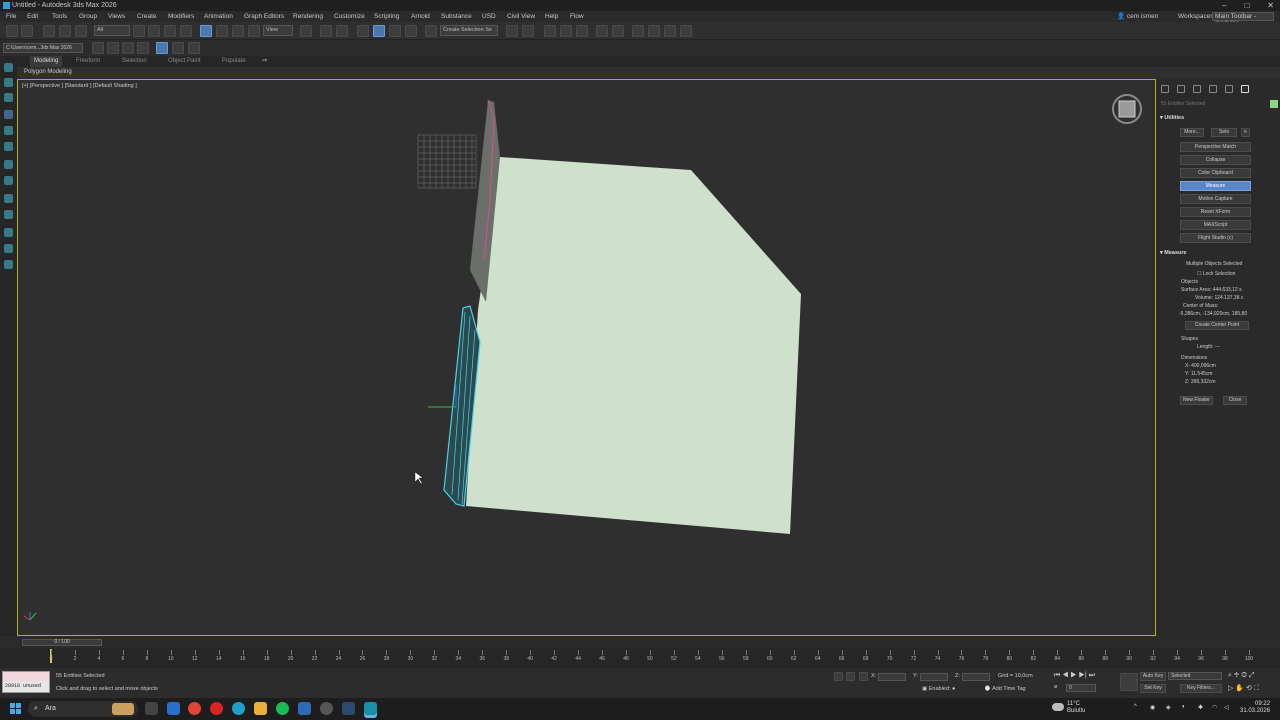 The image size is (1280, 720). Describe the element at coordinates (181, 16) in the screenshot. I see `menu-modifiers: Modifiers` at that location.